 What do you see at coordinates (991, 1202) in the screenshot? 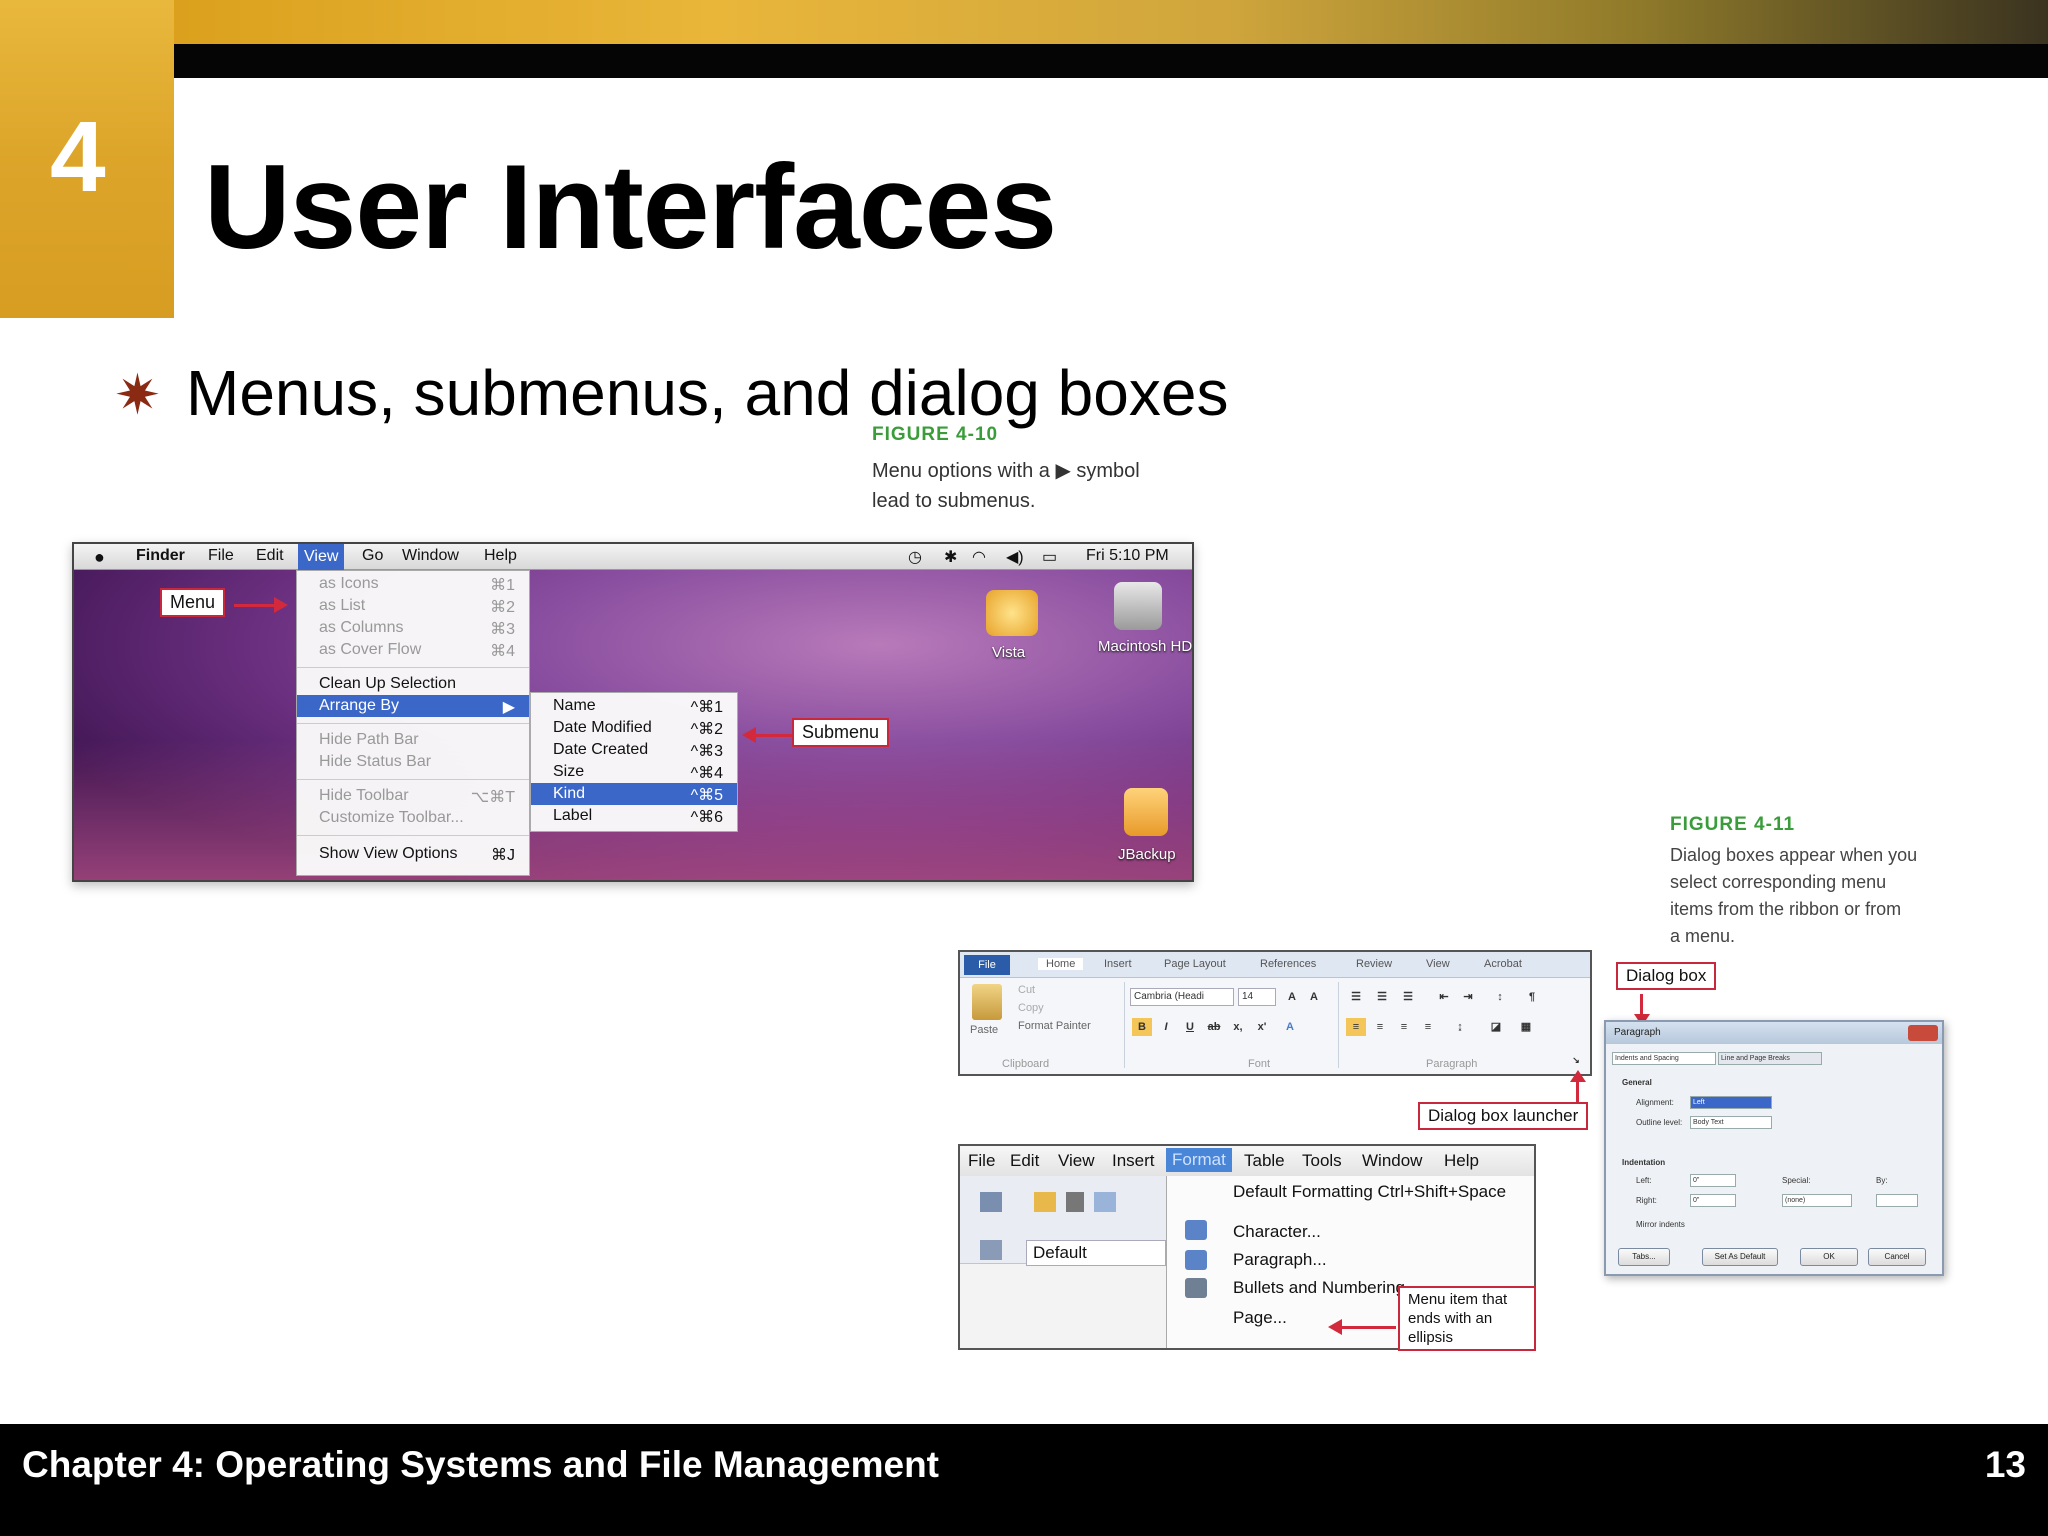
I see `new-document-icon` at bounding box center [991, 1202].